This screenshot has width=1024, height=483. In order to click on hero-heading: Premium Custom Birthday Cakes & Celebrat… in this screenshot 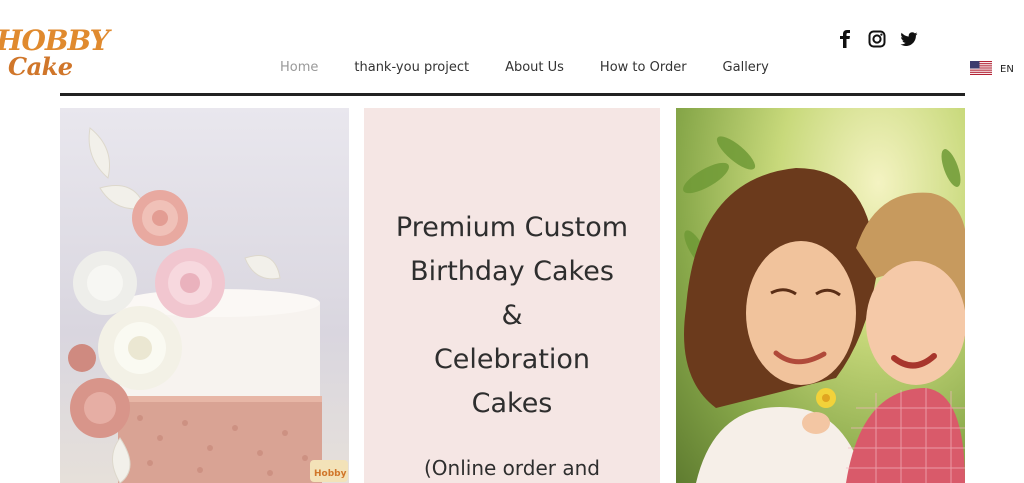, I will do `click(512, 316)`.